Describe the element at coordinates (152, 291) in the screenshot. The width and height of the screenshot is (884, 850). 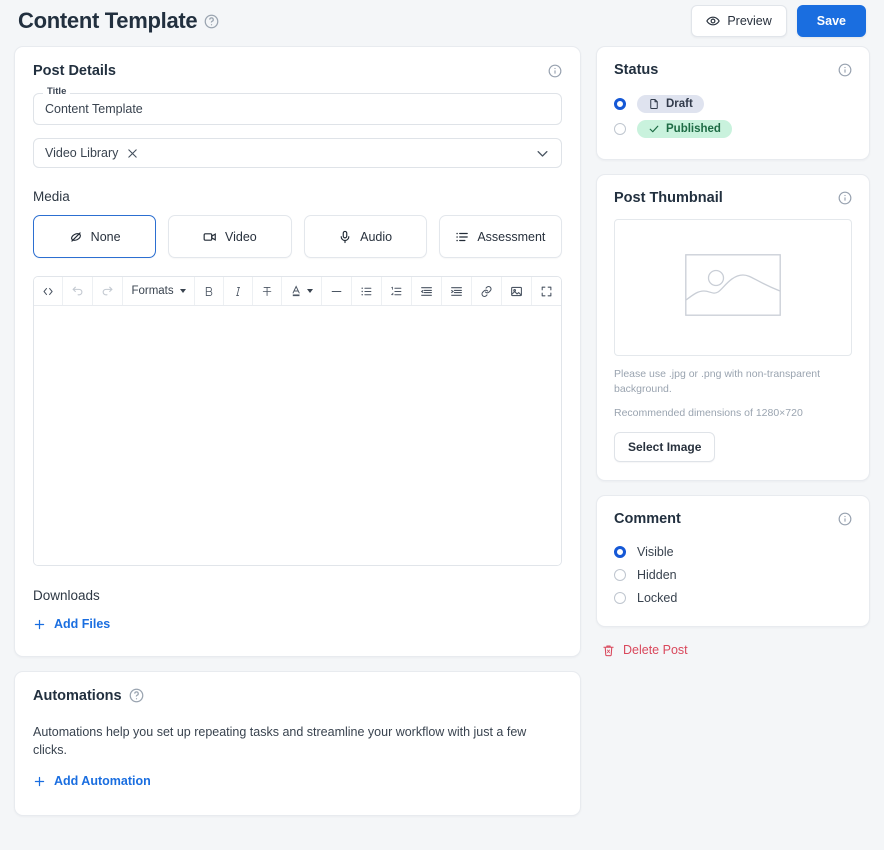
I see `formats-dropdown-label: Formats` at that location.